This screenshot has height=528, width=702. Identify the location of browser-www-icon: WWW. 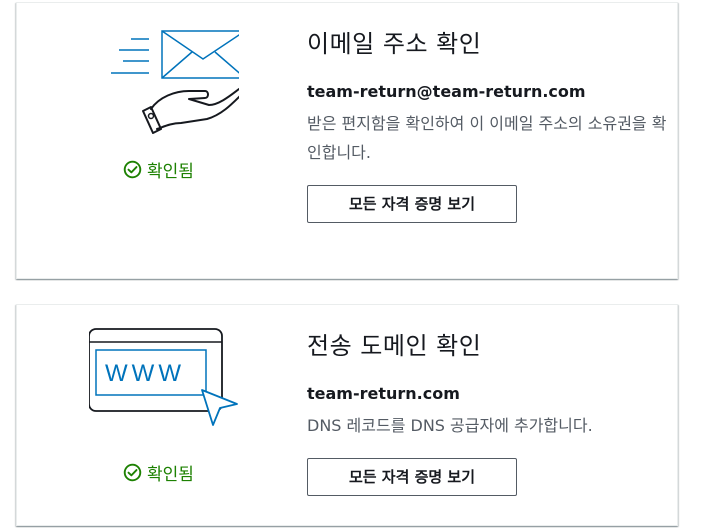
(163, 382).